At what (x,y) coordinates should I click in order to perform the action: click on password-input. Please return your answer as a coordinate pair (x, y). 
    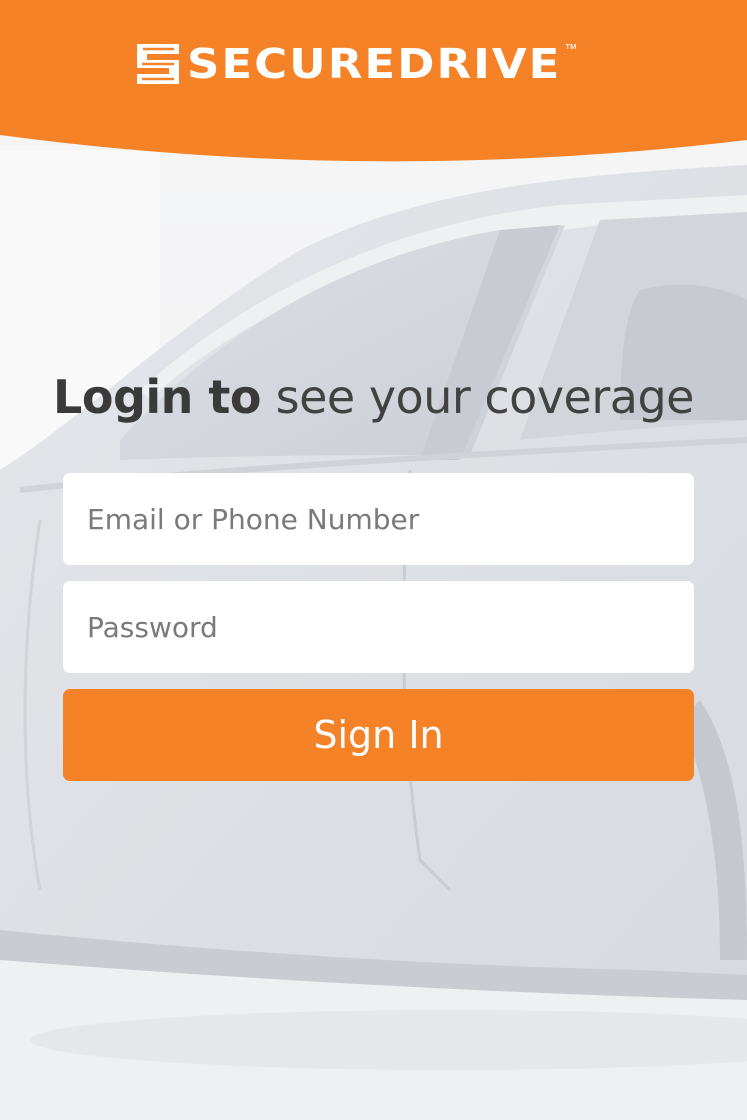
    Looking at the image, I should click on (378, 627).